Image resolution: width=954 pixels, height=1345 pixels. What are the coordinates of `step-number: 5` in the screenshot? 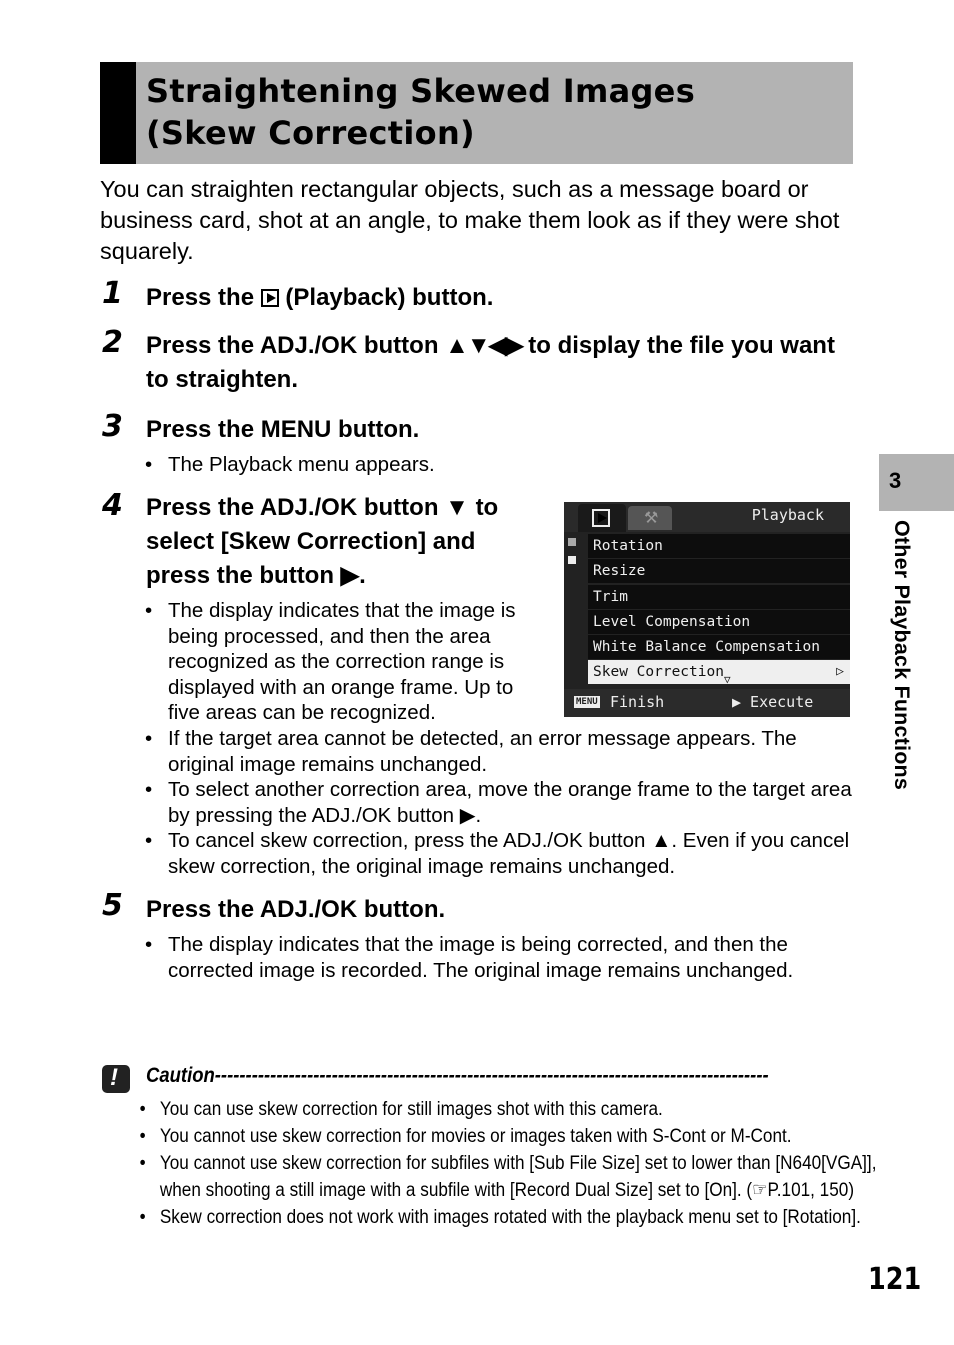 It's located at (112, 905).